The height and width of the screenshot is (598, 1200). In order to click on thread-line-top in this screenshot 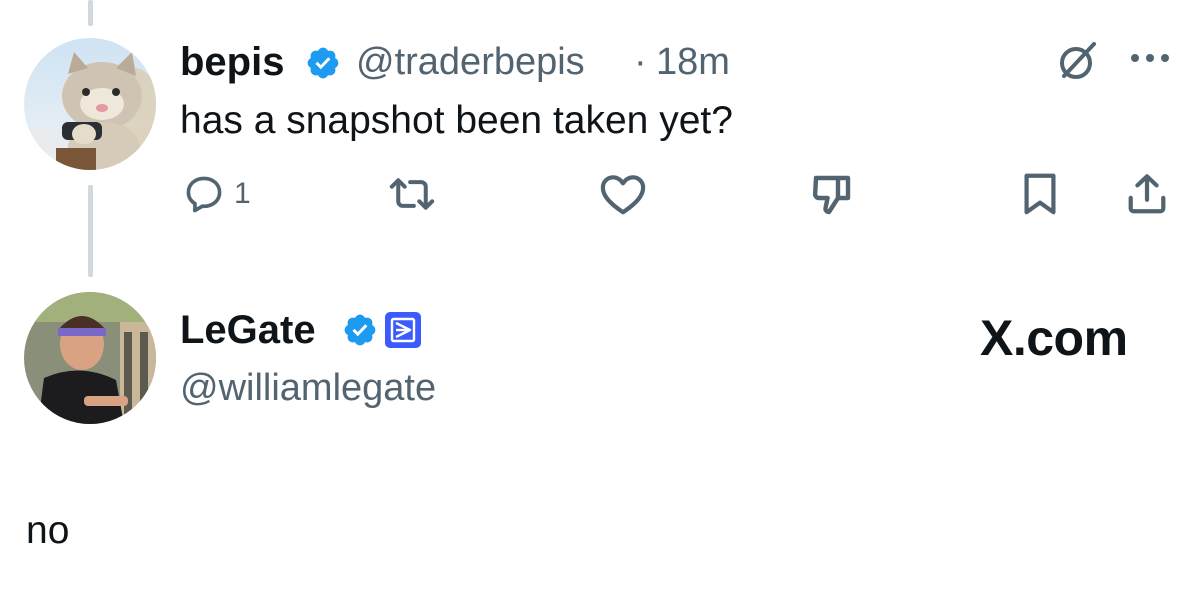, I will do `click(90, 13)`.